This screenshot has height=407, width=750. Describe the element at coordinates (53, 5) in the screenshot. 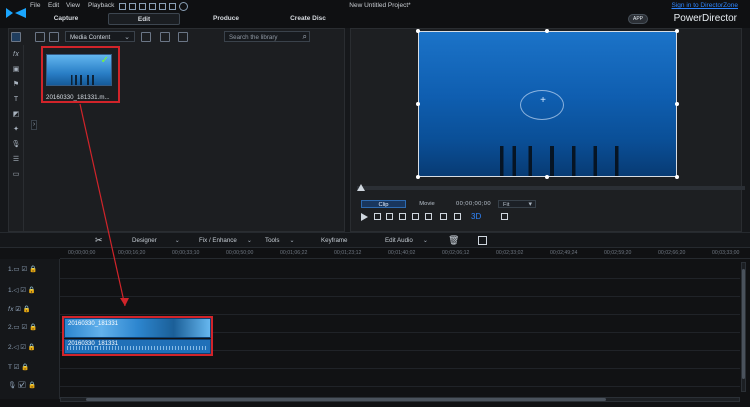

I see `menu-edit: Edit` at that location.